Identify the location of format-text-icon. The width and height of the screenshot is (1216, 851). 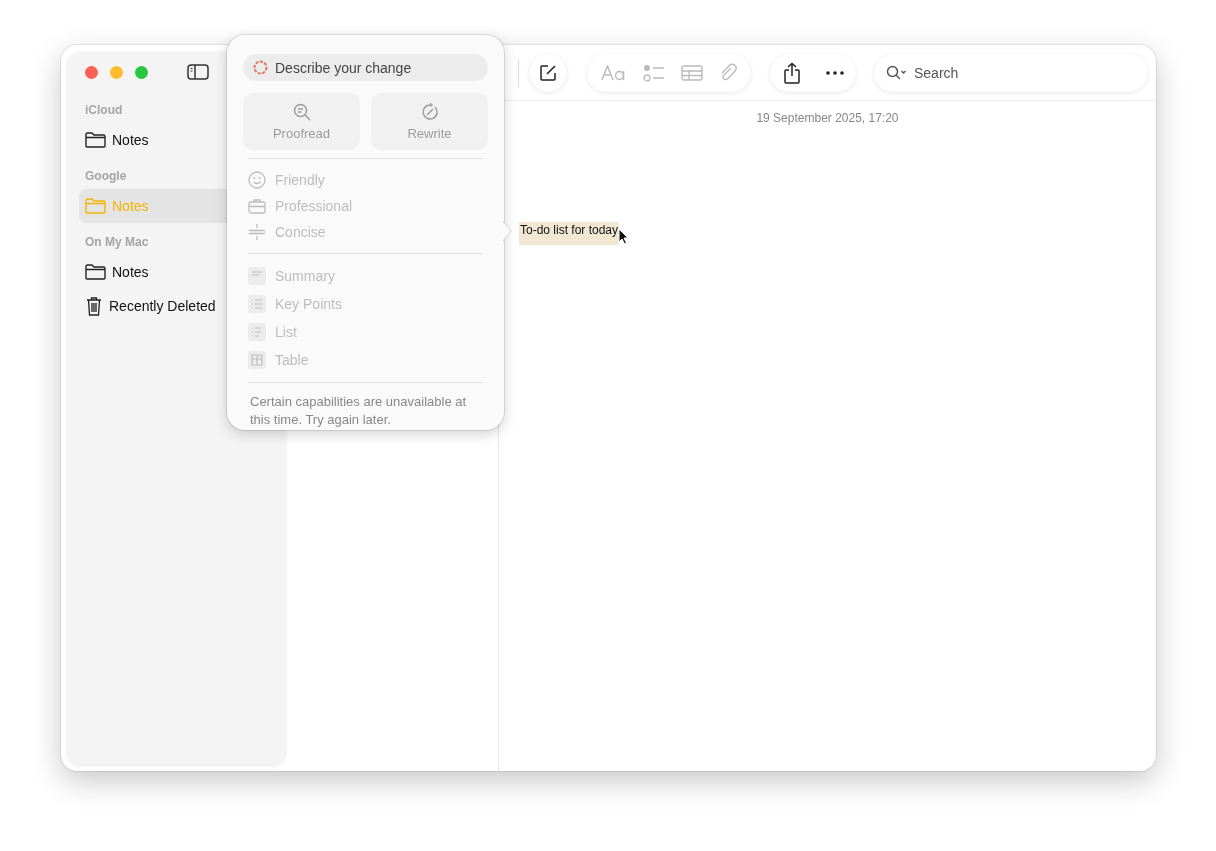
(614, 72).